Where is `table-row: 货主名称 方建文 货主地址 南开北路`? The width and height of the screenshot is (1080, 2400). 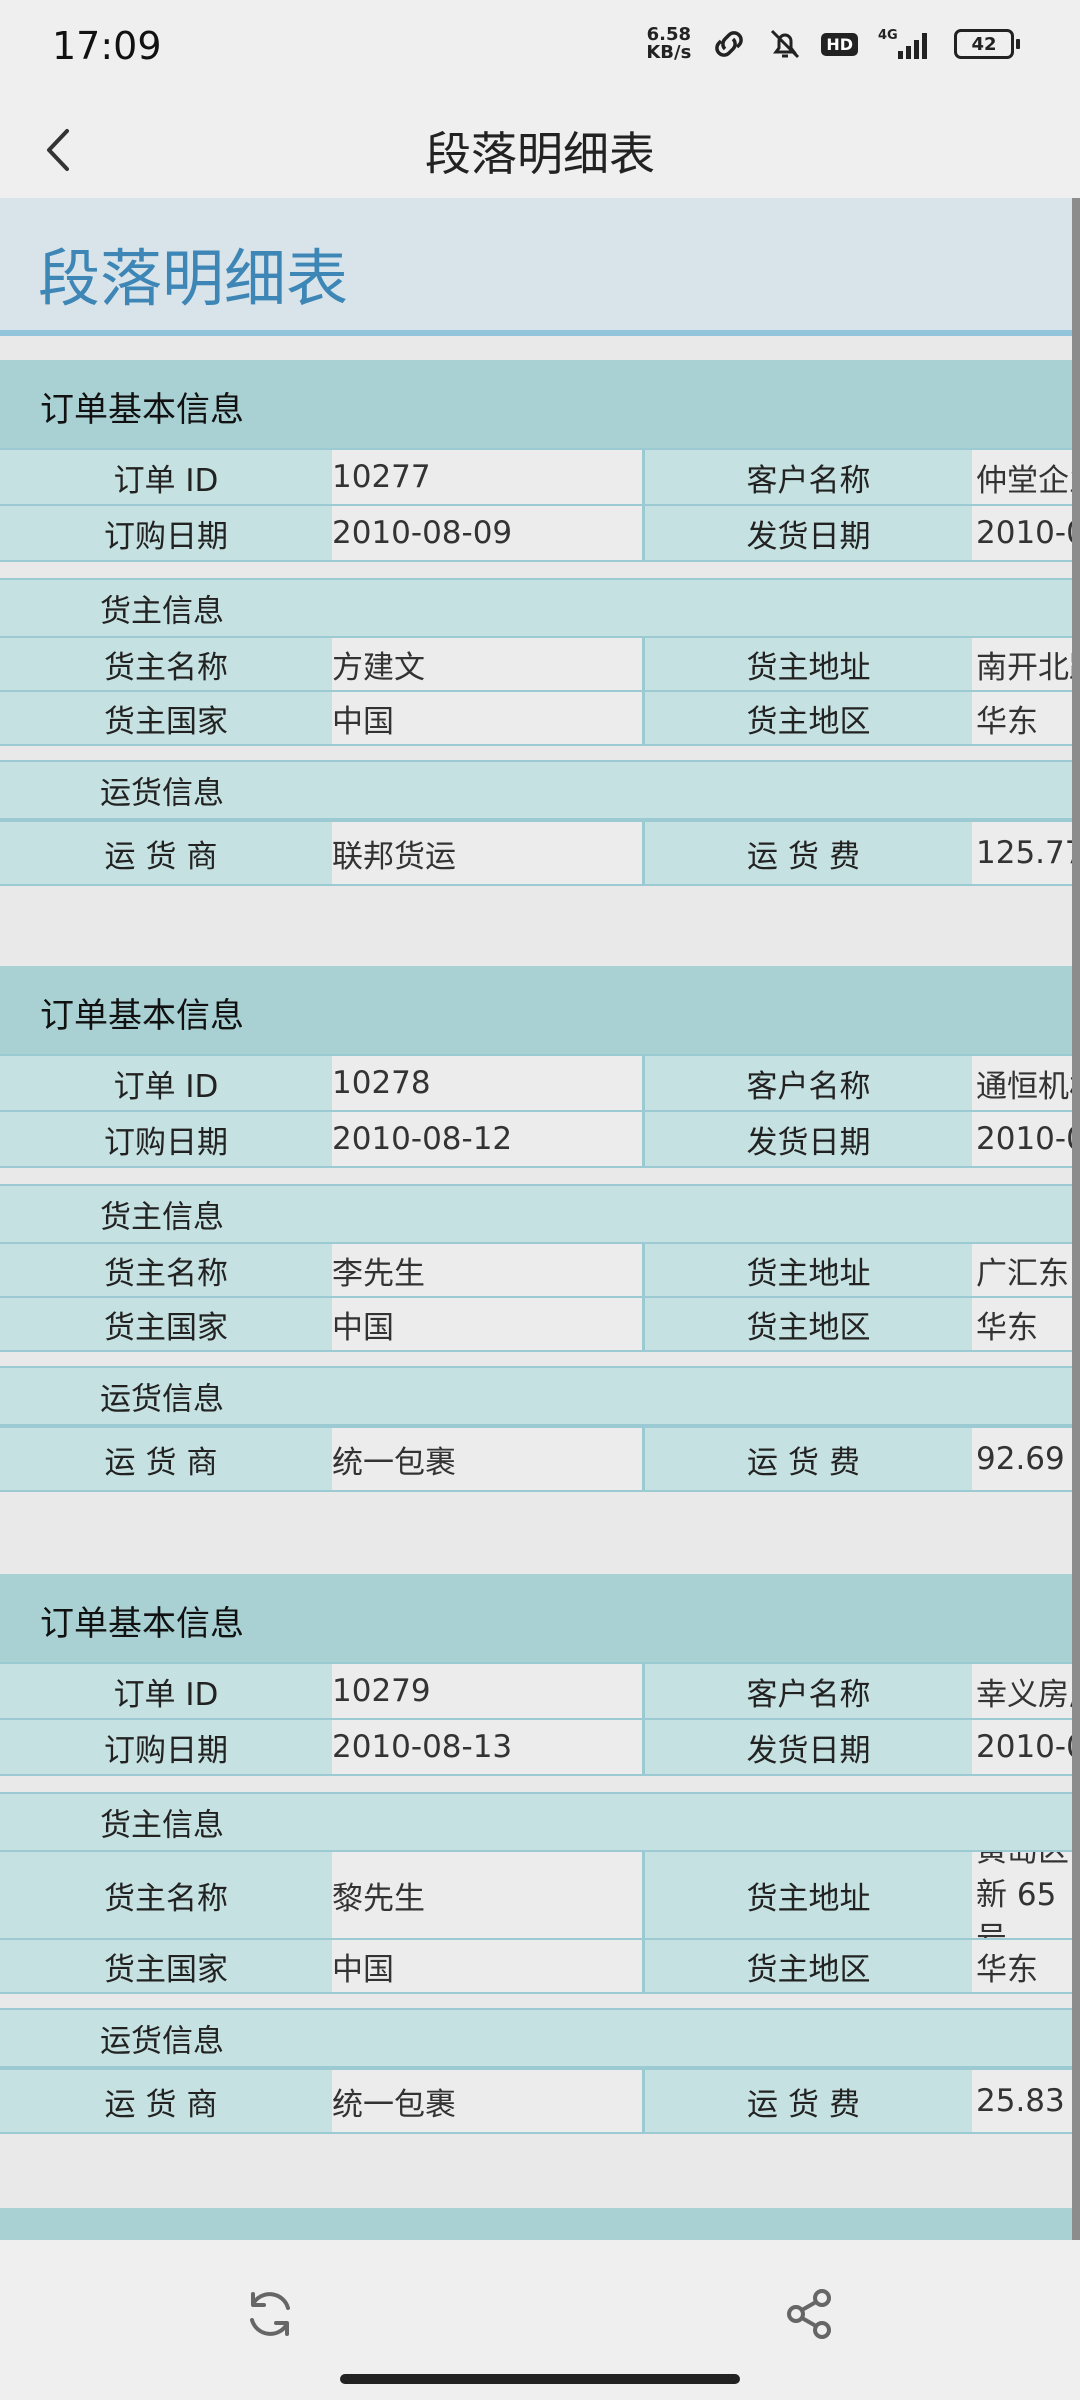
table-row: 货主名称 方建文 货主地址 南开北路 is located at coordinates (536, 664).